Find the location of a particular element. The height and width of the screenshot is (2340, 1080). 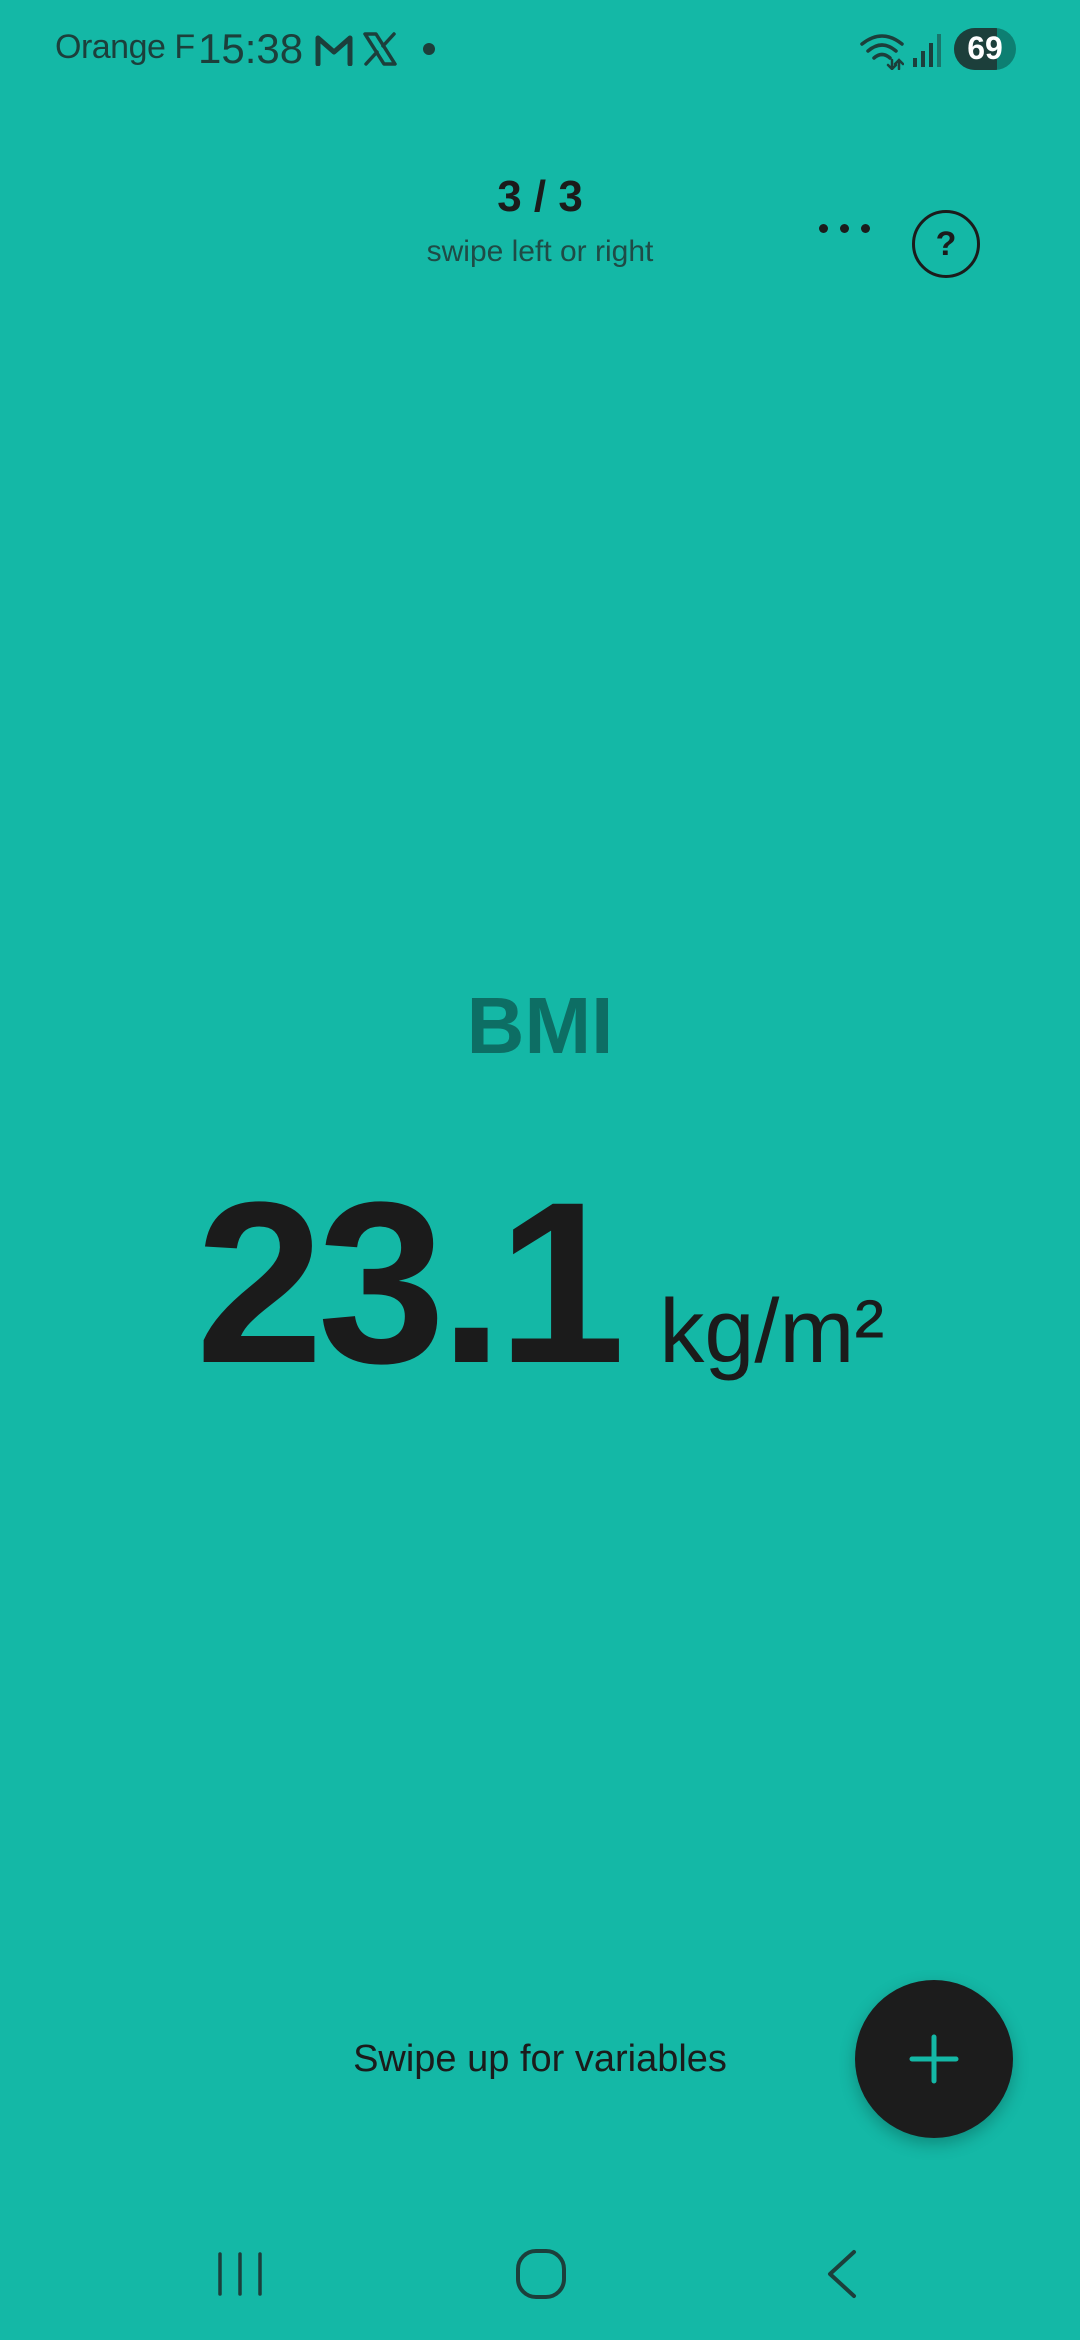

result-value: 23.1 is located at coordinates (410, 1282).